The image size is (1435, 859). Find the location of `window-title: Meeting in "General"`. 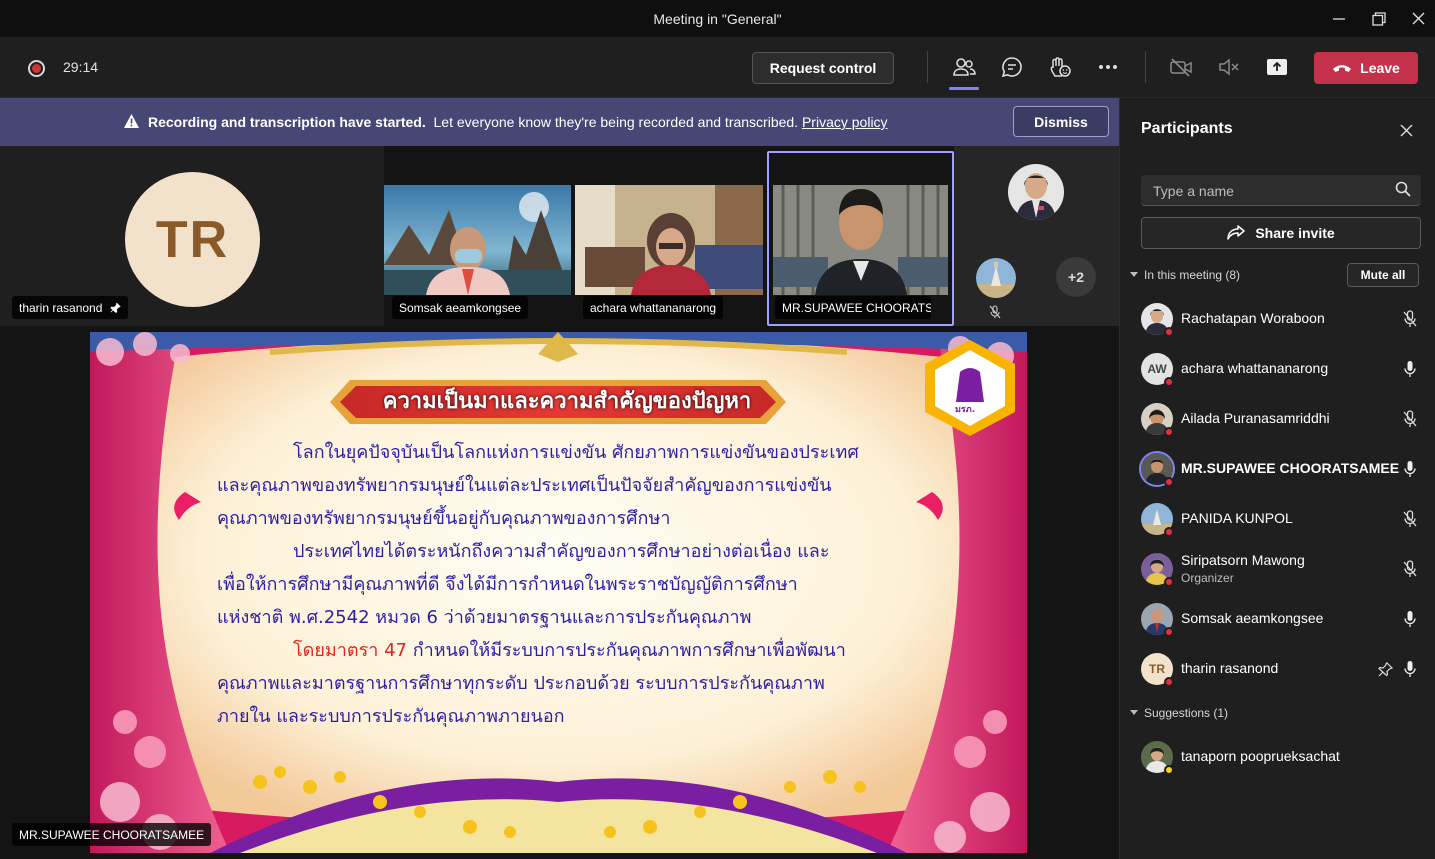

window-title: Meeting in "General" is located at coordinates (717, 18).